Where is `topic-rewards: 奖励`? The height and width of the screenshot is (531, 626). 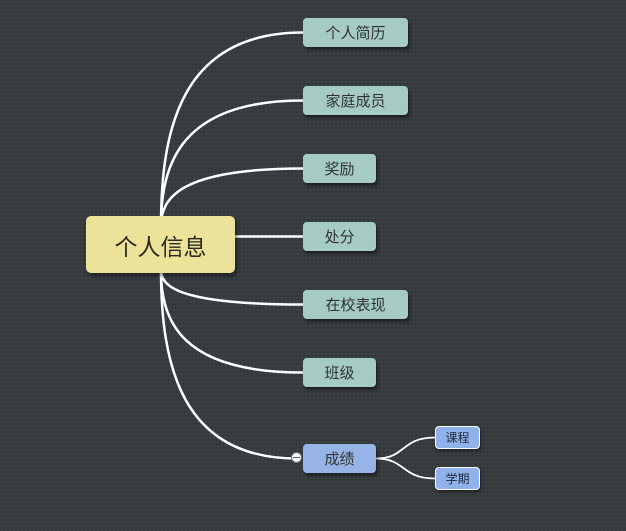 topic-rewards: 奖励 is located at coordinates (339, 168).